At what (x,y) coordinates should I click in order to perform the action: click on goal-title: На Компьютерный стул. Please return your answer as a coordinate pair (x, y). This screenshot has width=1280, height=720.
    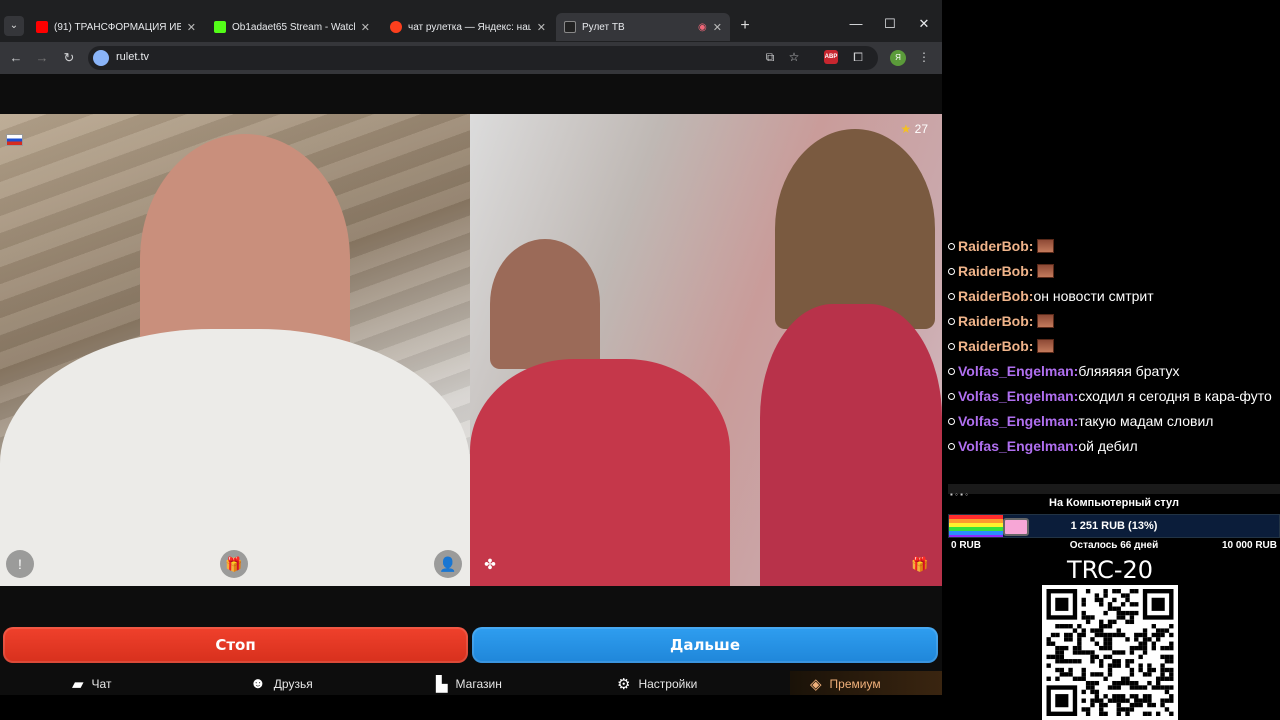
    Looking at the image, I should click on (1114, 503).